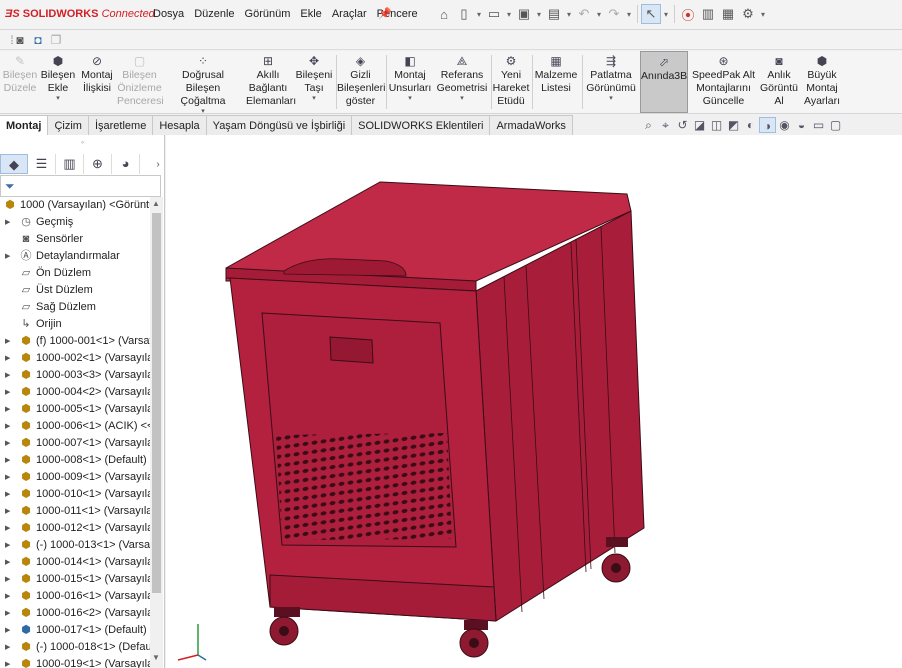 This screenshot has width=902, height=668. Describe the element at coordinates (75, 662) in the screenshot. I see `tree-item-component: ▶ ⬢ 1000-019<1> (Varsayıla` at that location.